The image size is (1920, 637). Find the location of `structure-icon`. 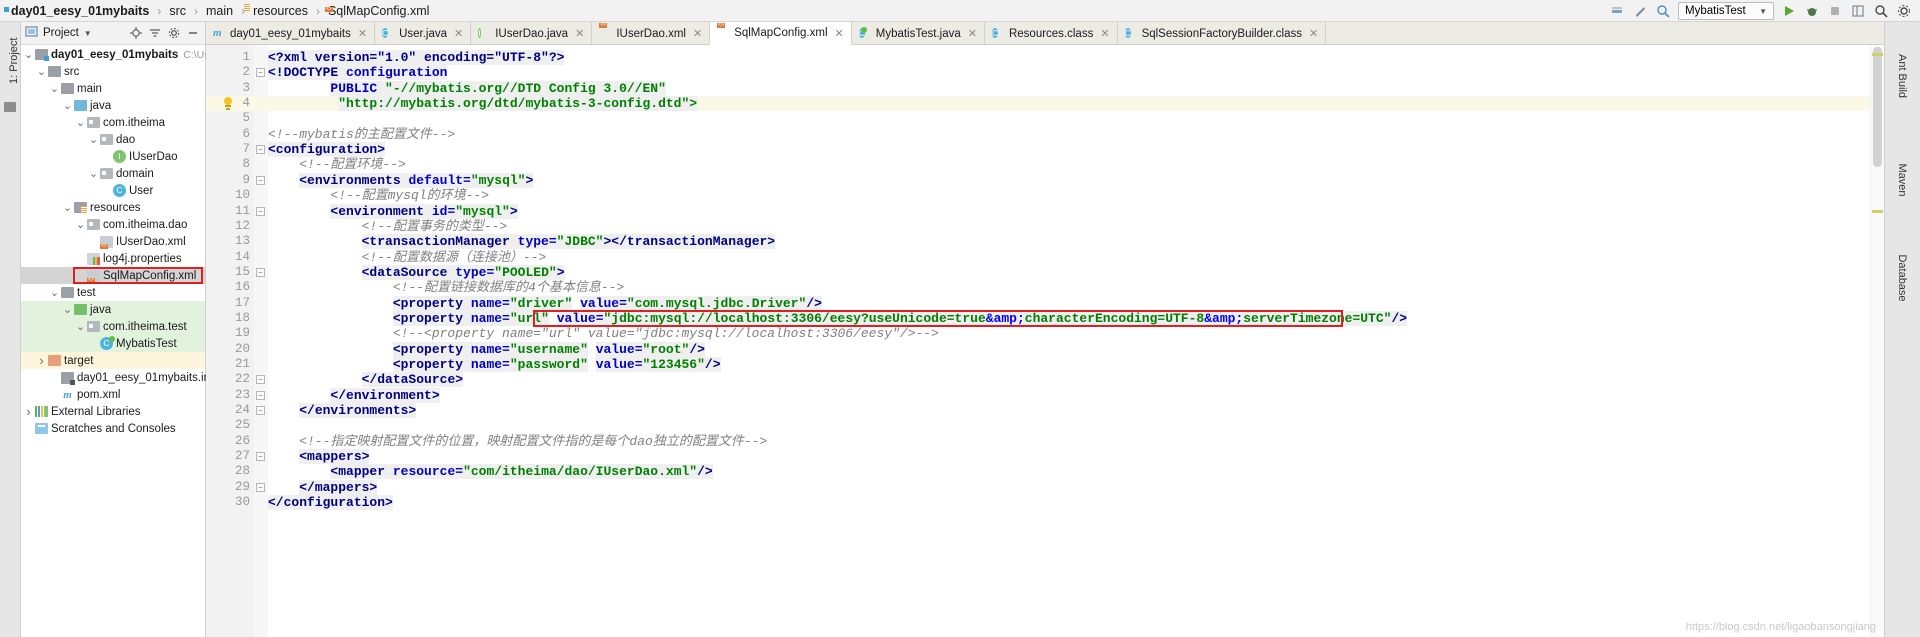

structure-icon is located at coordinates (10, 107).